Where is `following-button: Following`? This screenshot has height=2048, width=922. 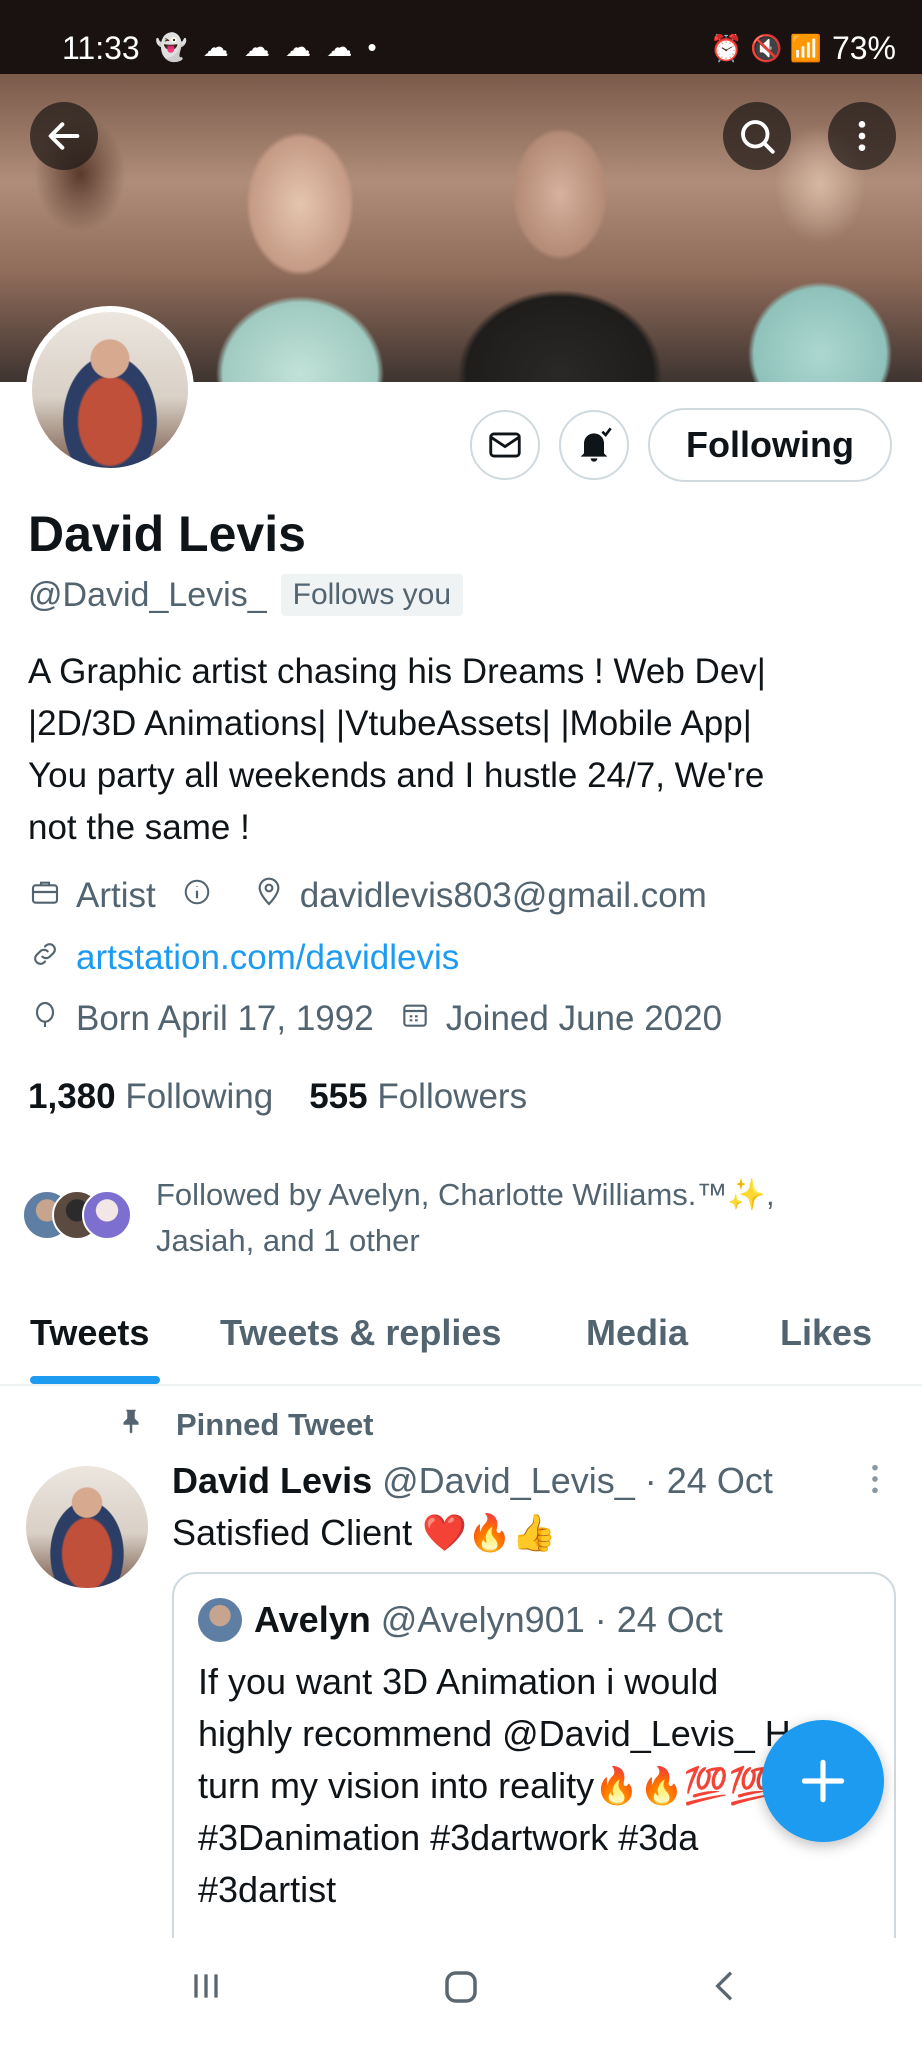 following-button: Following is located at coordinates (770, 445).